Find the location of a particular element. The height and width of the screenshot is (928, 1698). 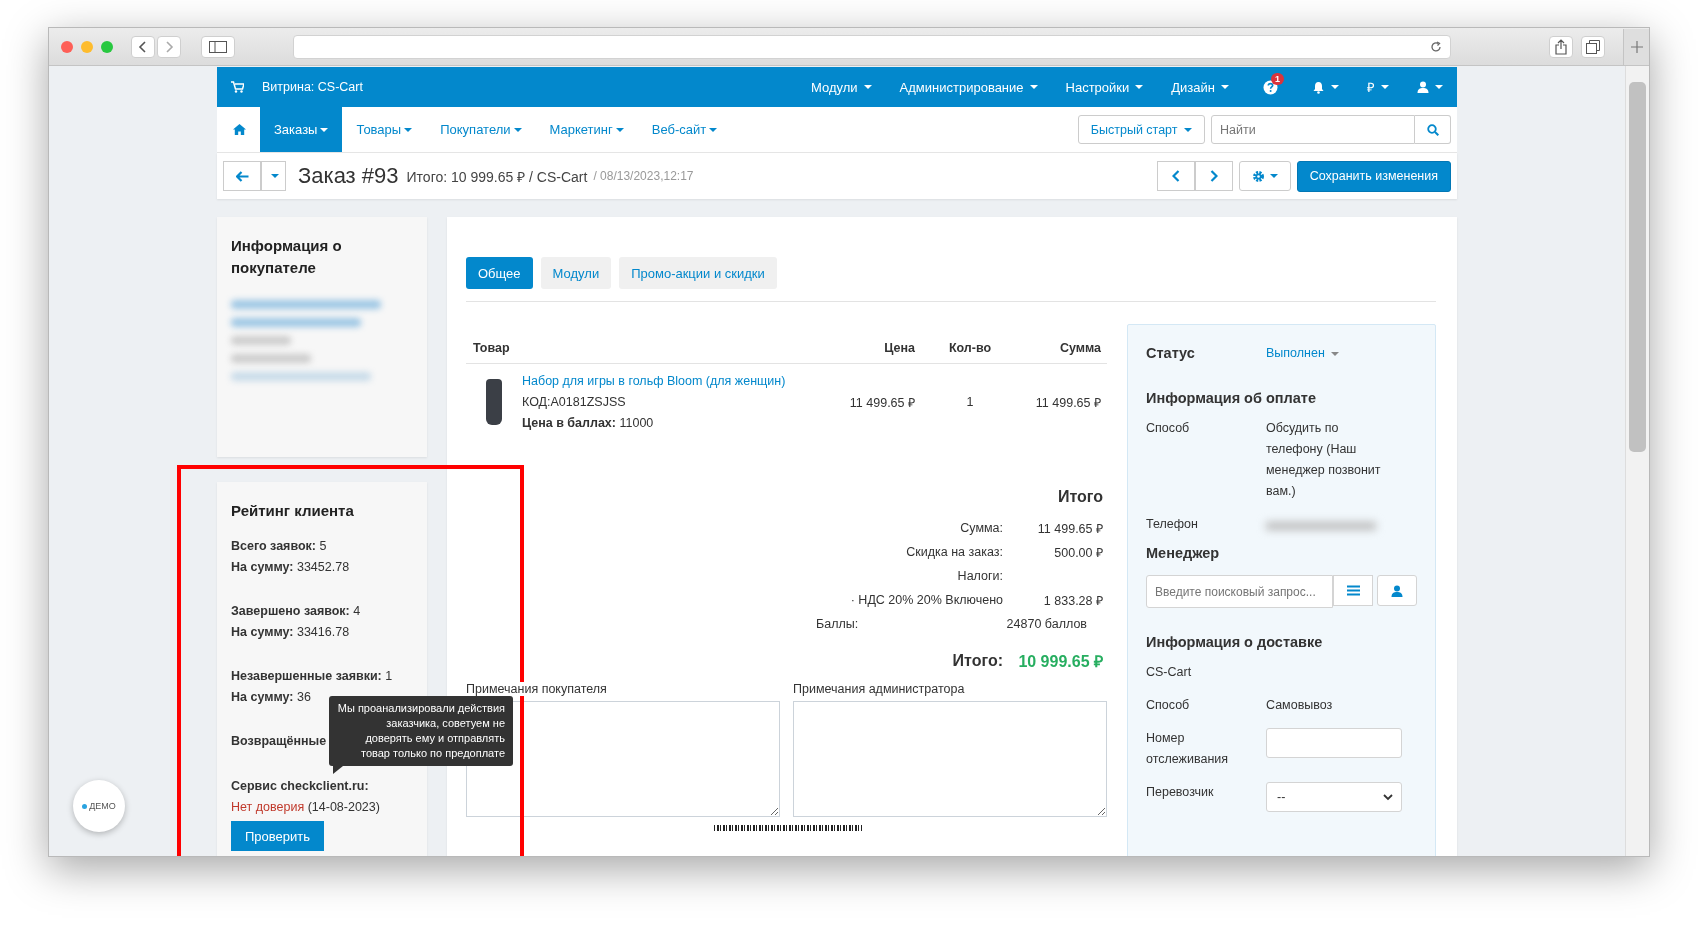

share-button is located at coordinates (1561, 46).